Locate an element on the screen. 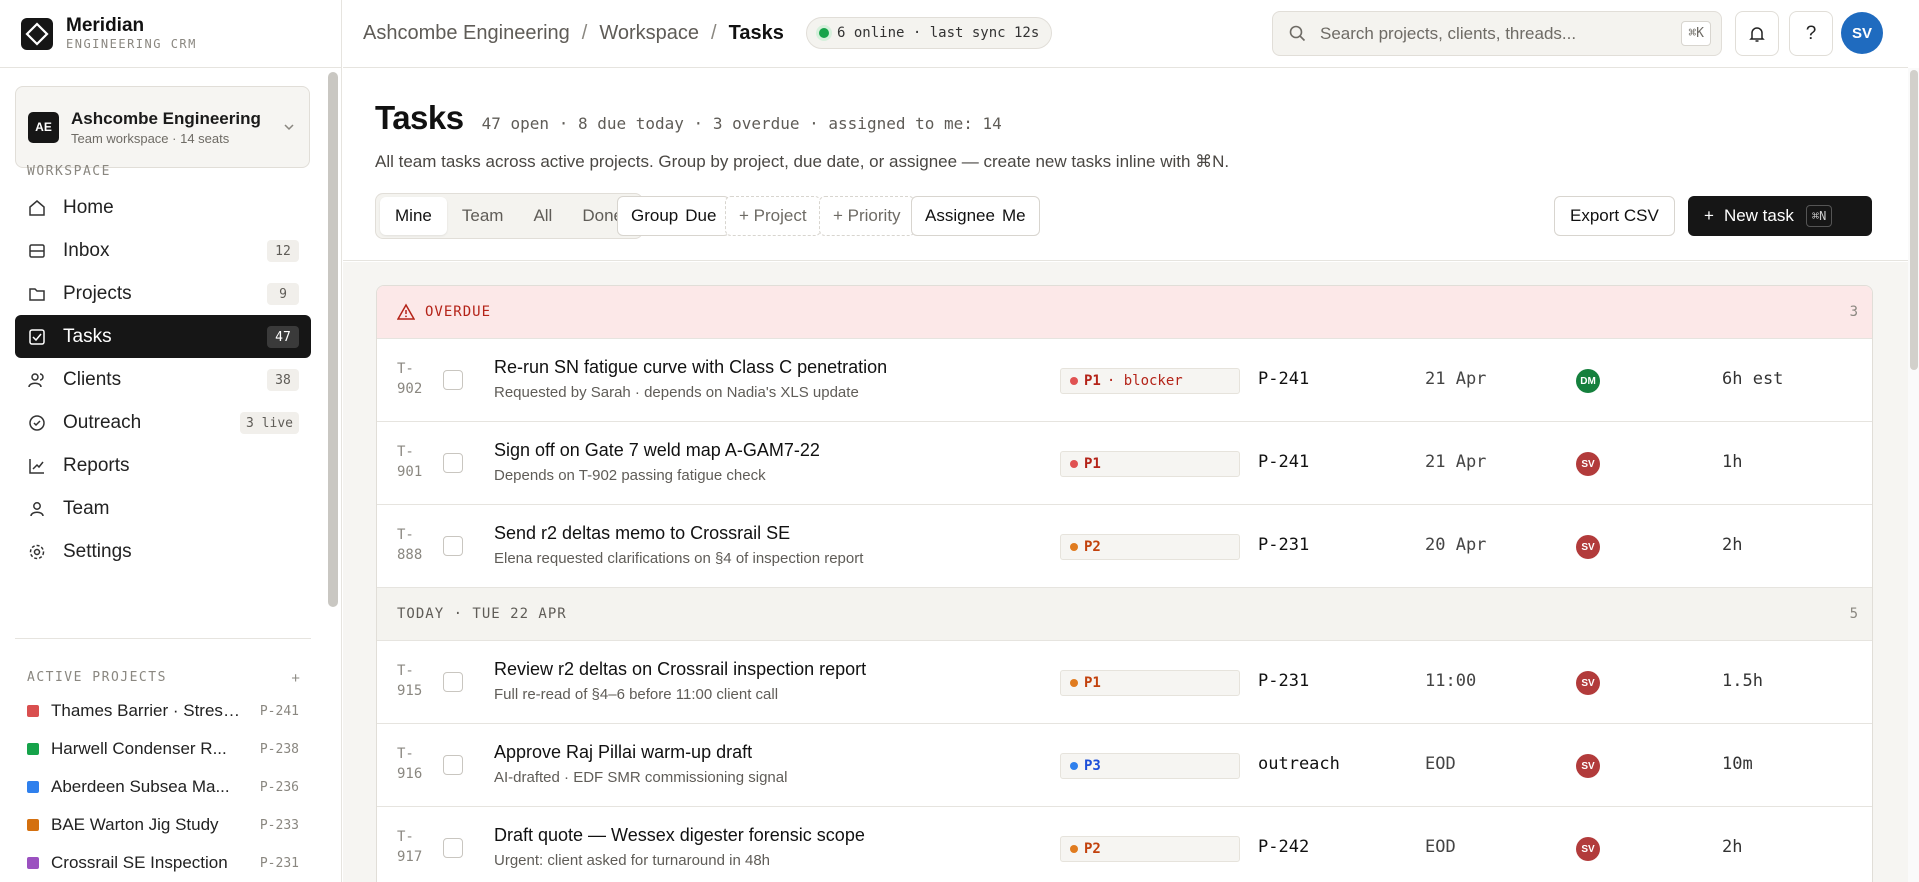 The image size is (1919, 882). task-subtitle: Depends on T-902 passing fatigue check is located at coordinates (630, 475).